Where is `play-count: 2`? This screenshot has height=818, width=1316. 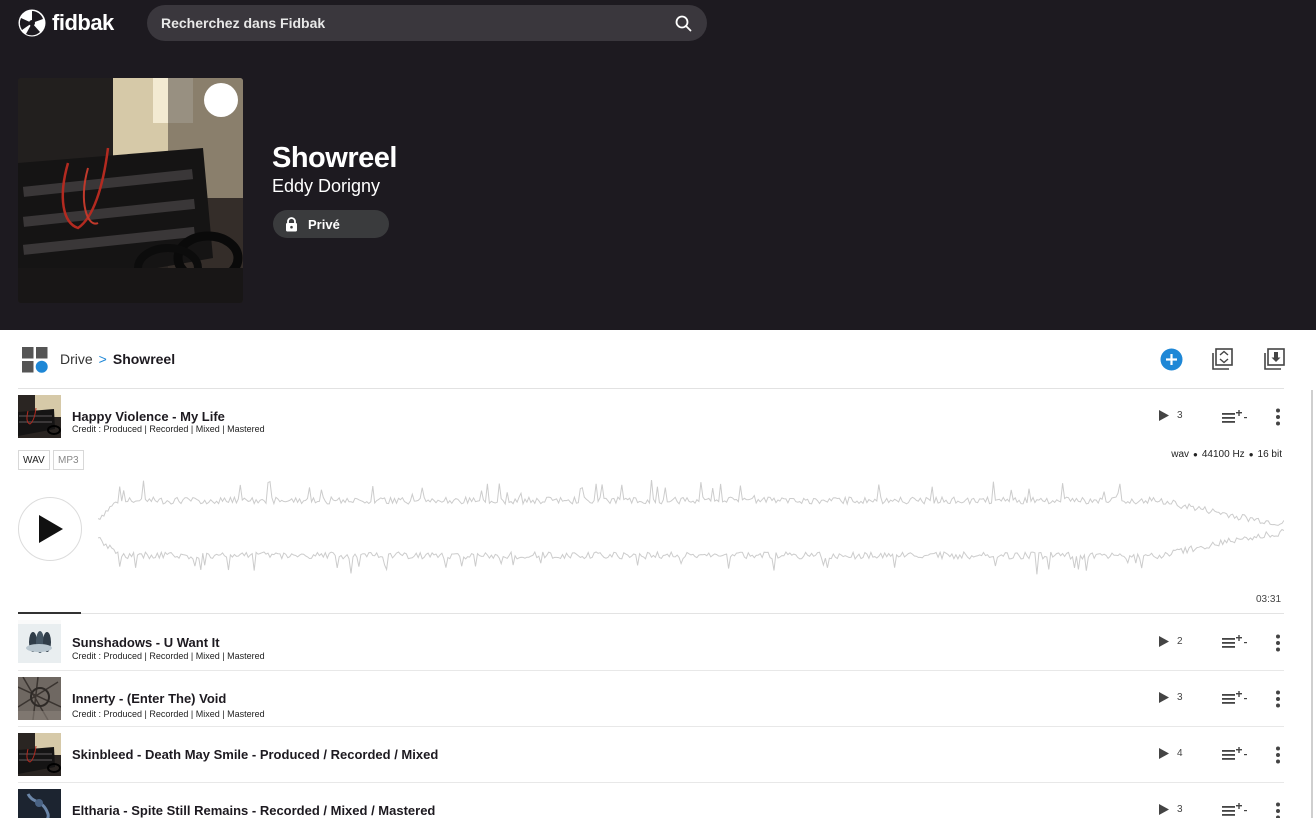
play-count: 2 is located at coordinates (1180, 641).